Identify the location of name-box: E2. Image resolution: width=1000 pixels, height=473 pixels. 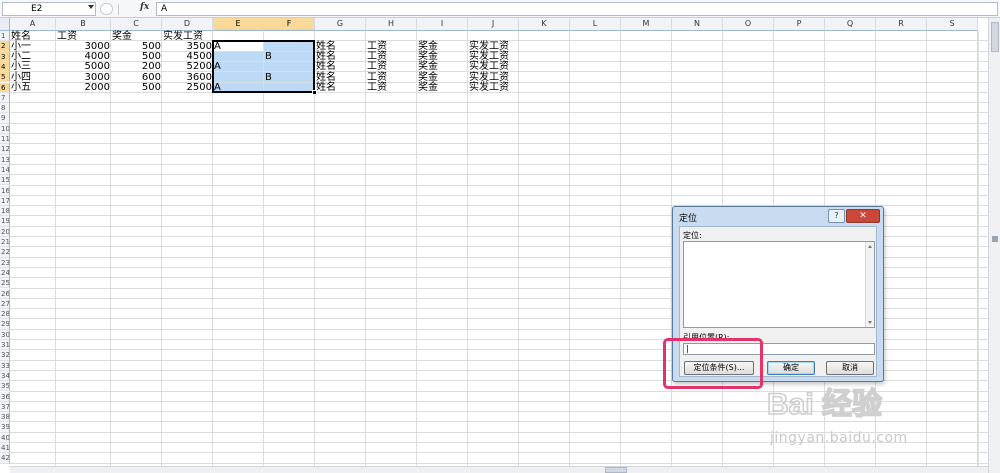
(49, 9).